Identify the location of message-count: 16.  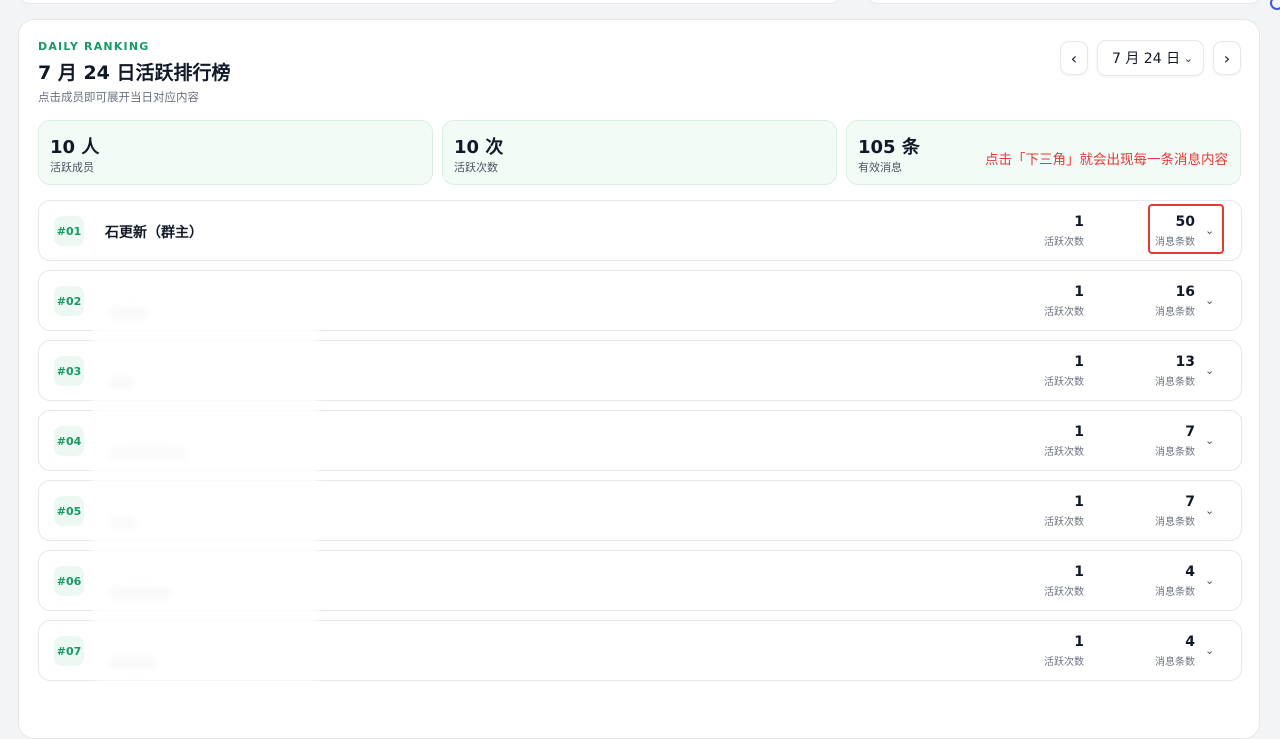
(1185, 292).